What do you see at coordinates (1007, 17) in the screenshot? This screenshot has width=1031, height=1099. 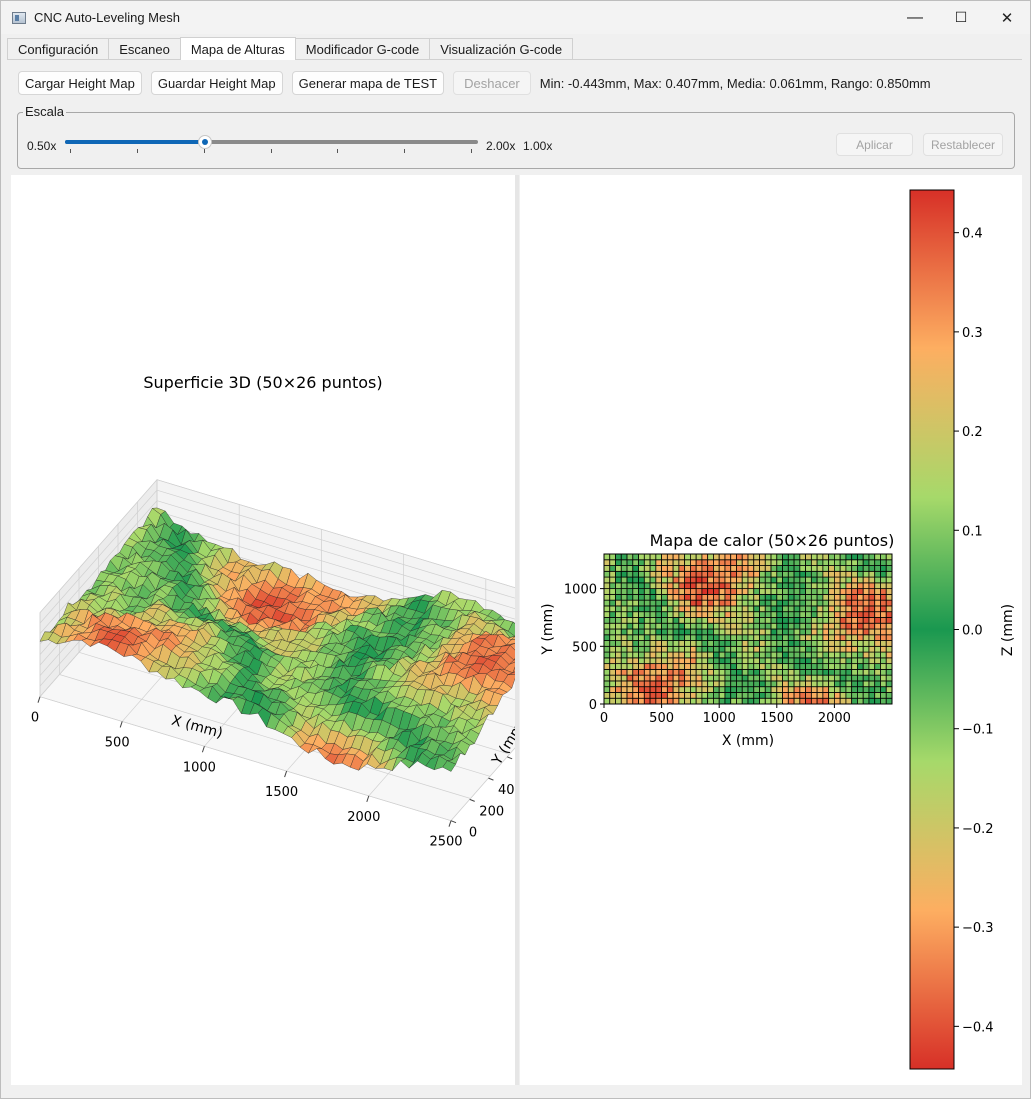 I see `close-button: ✕` at bounding box center [1007, 17].